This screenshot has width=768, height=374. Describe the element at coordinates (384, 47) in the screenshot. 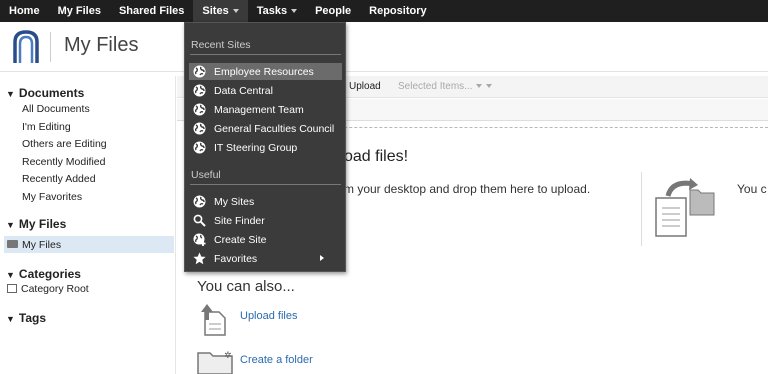

I see `page-header: My Files` at that location.